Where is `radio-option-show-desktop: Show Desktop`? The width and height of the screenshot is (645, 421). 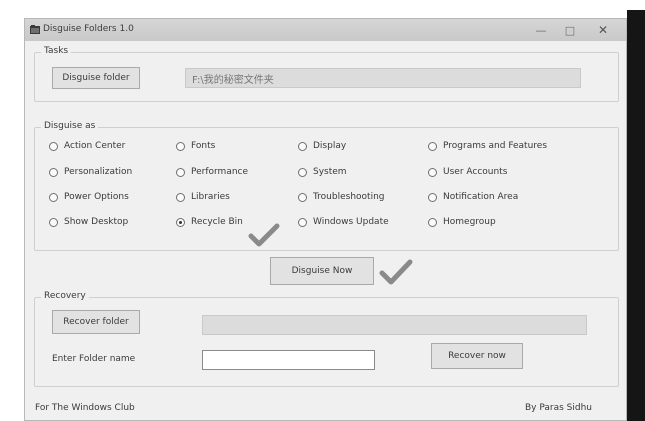
radio-option-show-desktop: Show Desktop is located at coordinates (88, 222).